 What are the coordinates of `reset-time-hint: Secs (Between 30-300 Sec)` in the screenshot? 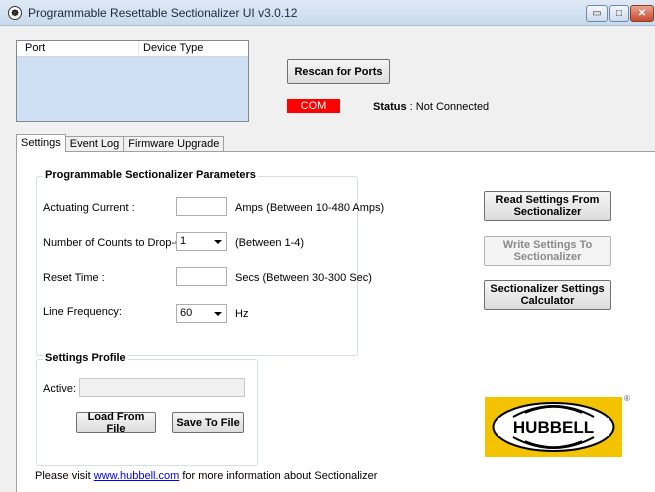 It's located at (303, 278).